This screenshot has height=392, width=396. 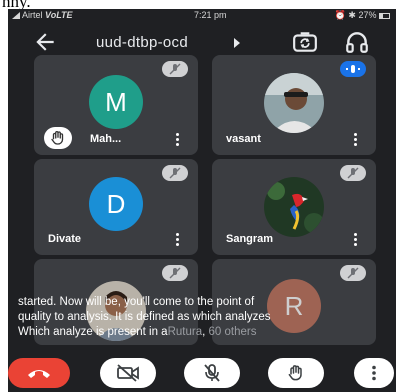 I want to click on switch-camera-icon, so click(x=305, y=42).